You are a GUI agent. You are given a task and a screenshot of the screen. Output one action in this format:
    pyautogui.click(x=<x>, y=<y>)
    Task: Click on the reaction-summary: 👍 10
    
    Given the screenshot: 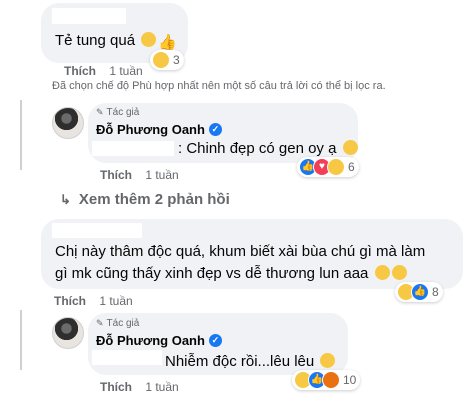 What is the action you would take?
    pyautogui.click(x=326, y=380)
    